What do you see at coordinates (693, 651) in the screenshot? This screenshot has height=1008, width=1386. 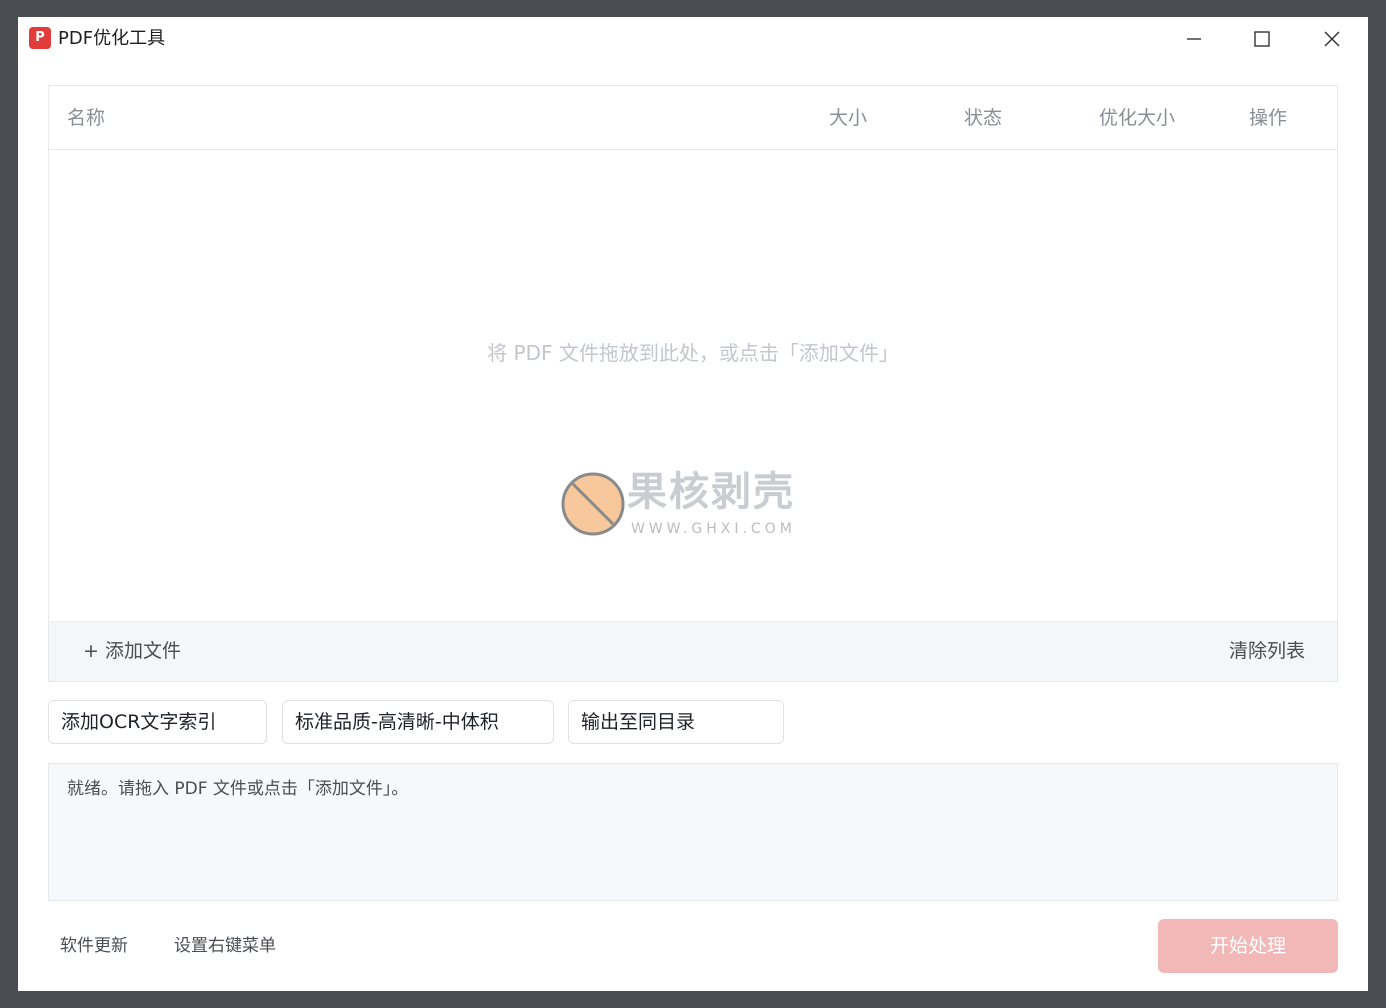 I see `table-footer: + 添加文件 清除列表` at bounding box center [693, 651].